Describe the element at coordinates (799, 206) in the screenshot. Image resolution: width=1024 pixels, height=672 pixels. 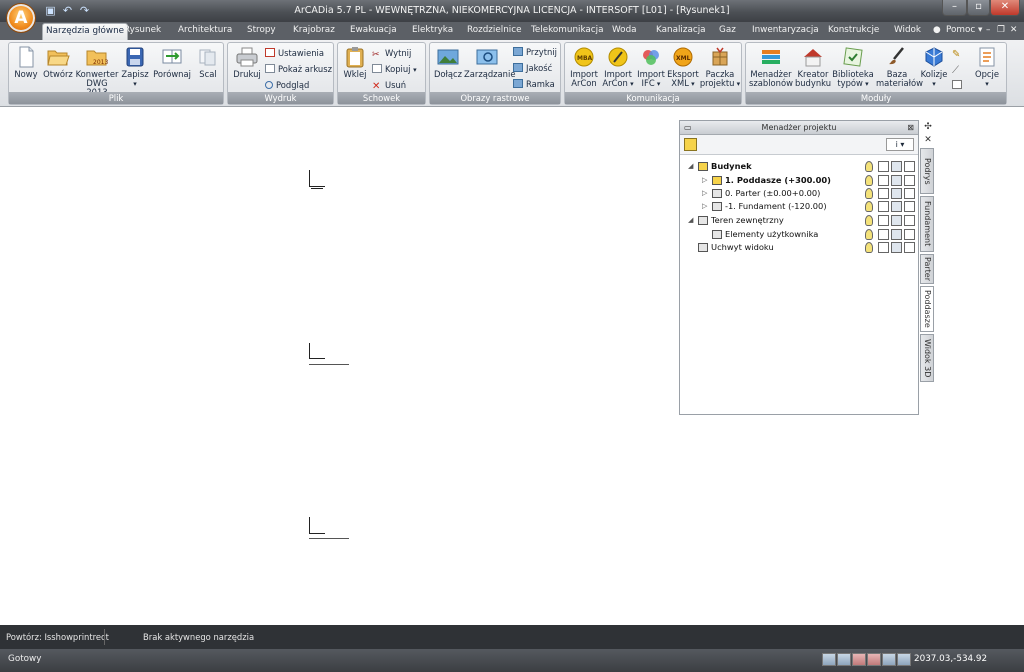
I see `tree-row: ▷ -1. Fundament (-120.00)` at that location.